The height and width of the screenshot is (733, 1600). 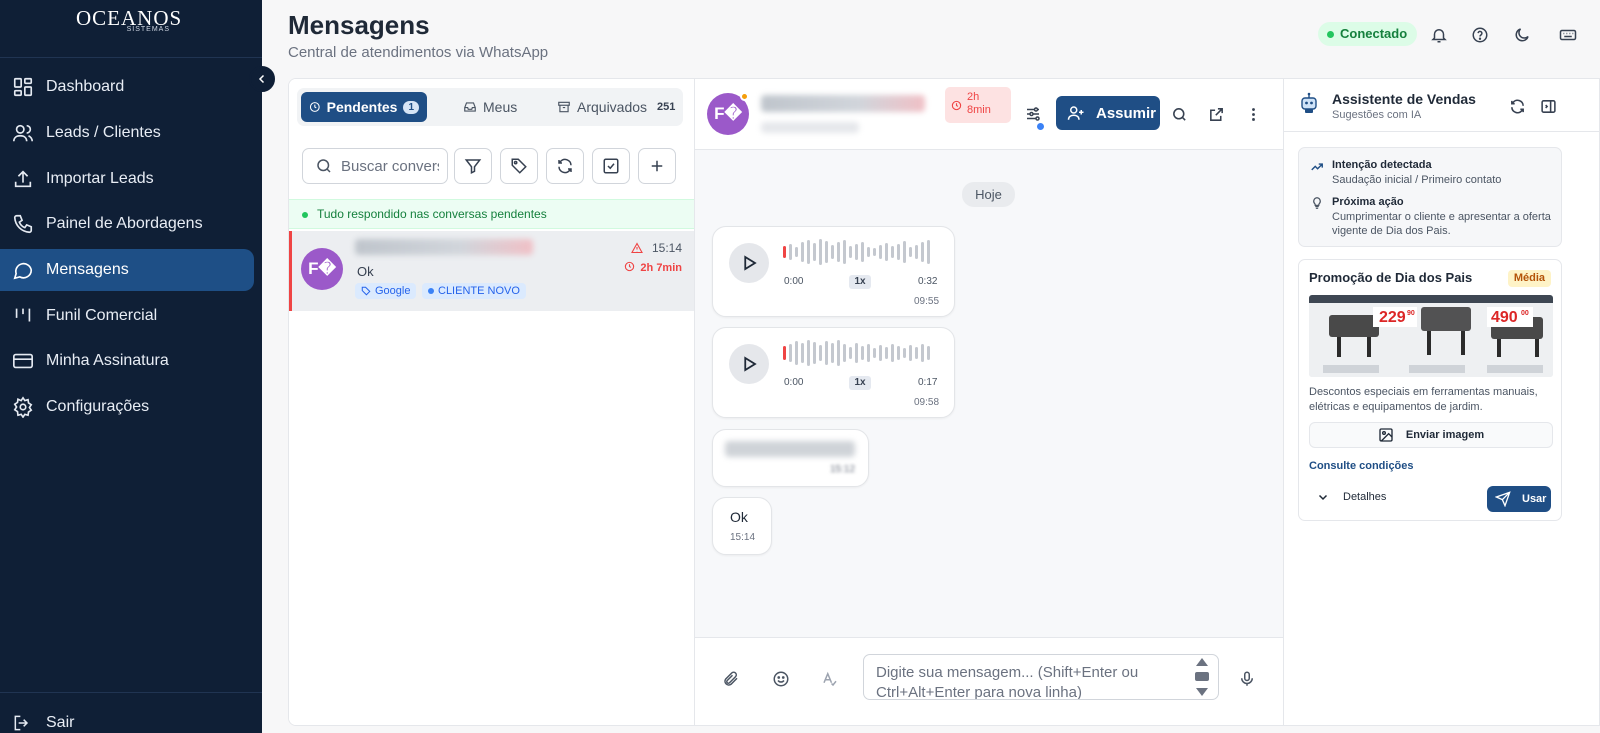 I want to click on search-input, so click(x=390, y=166).